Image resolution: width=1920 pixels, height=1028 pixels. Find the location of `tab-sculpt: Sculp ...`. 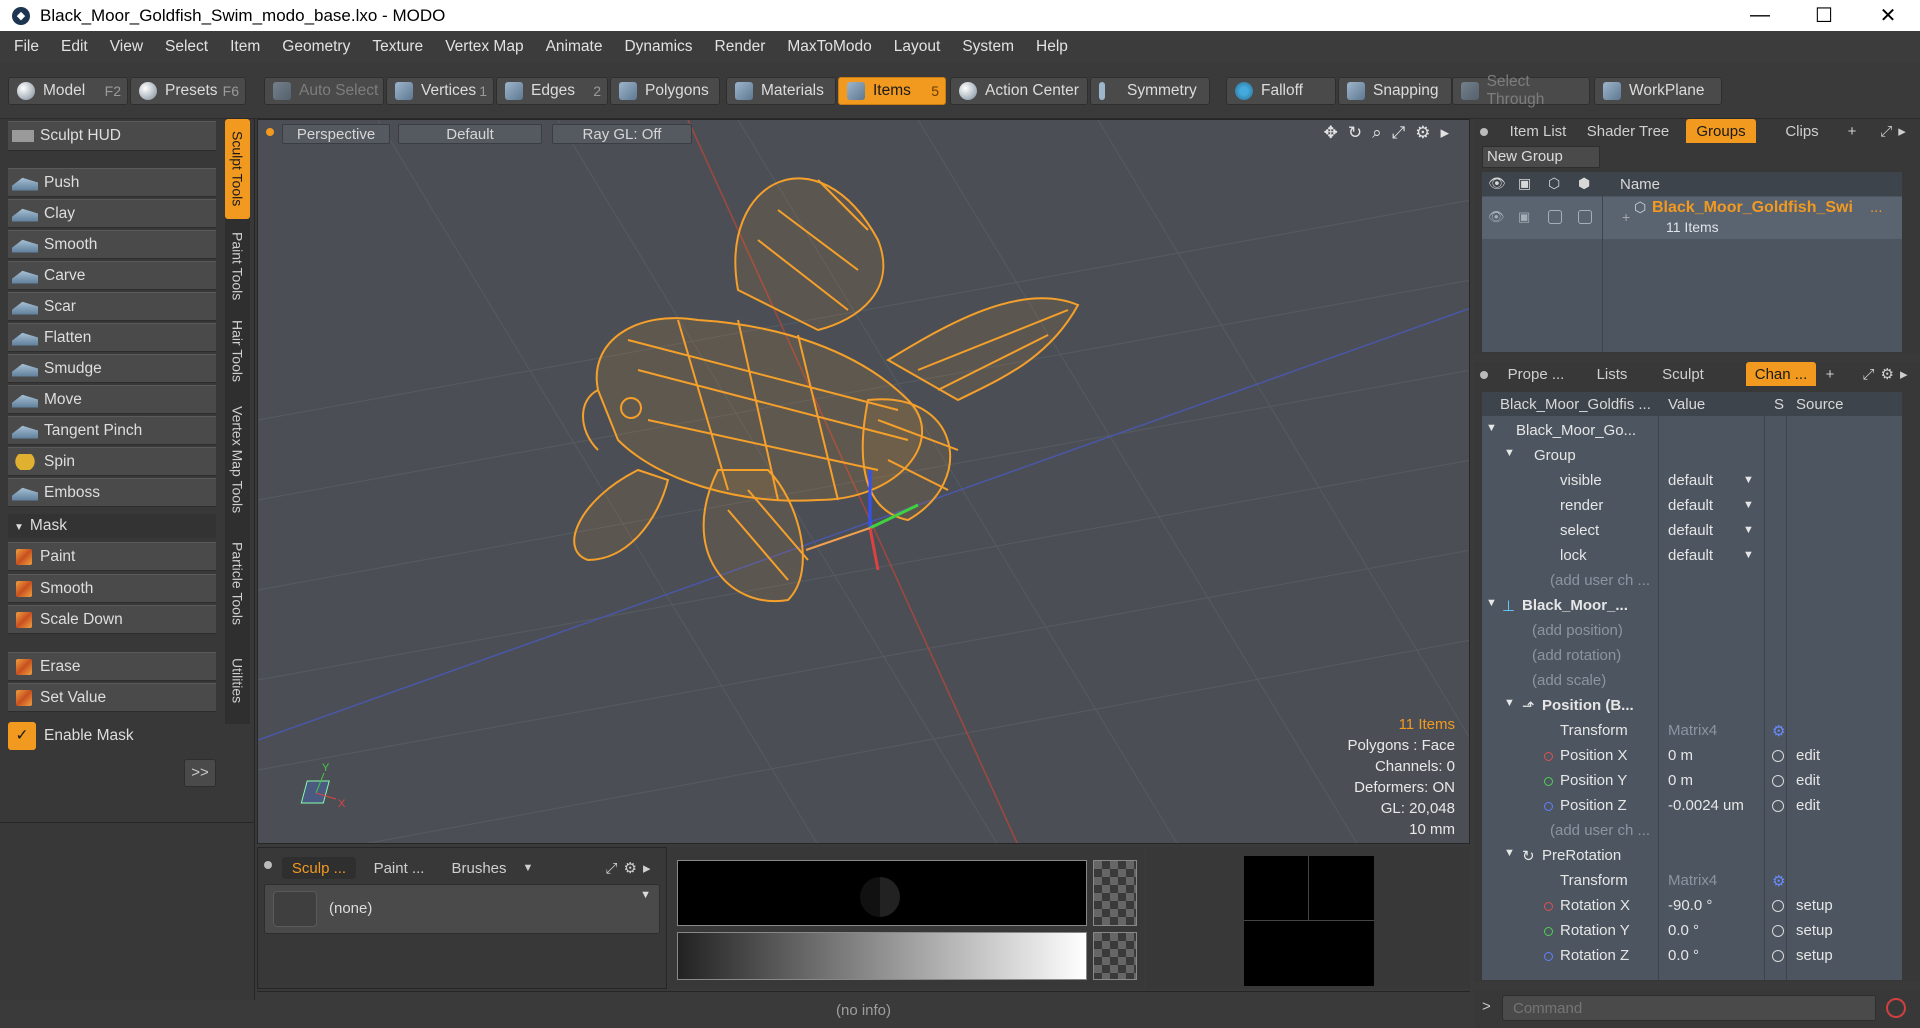

tab-sculpt: Sculp ... is located at coordinates (319, 868).